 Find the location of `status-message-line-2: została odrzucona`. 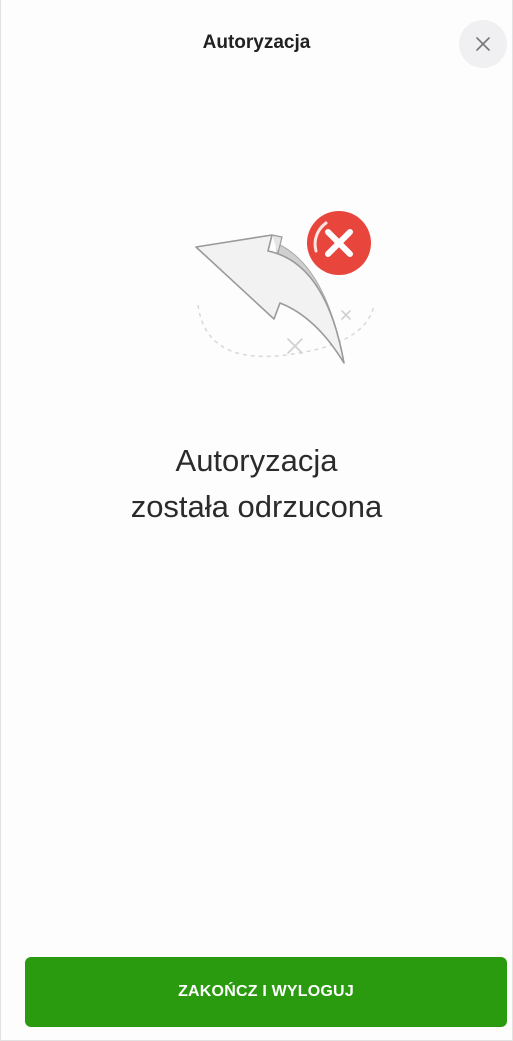

status-message-line-2: została odrzucona is located at coordinates (256, 506).